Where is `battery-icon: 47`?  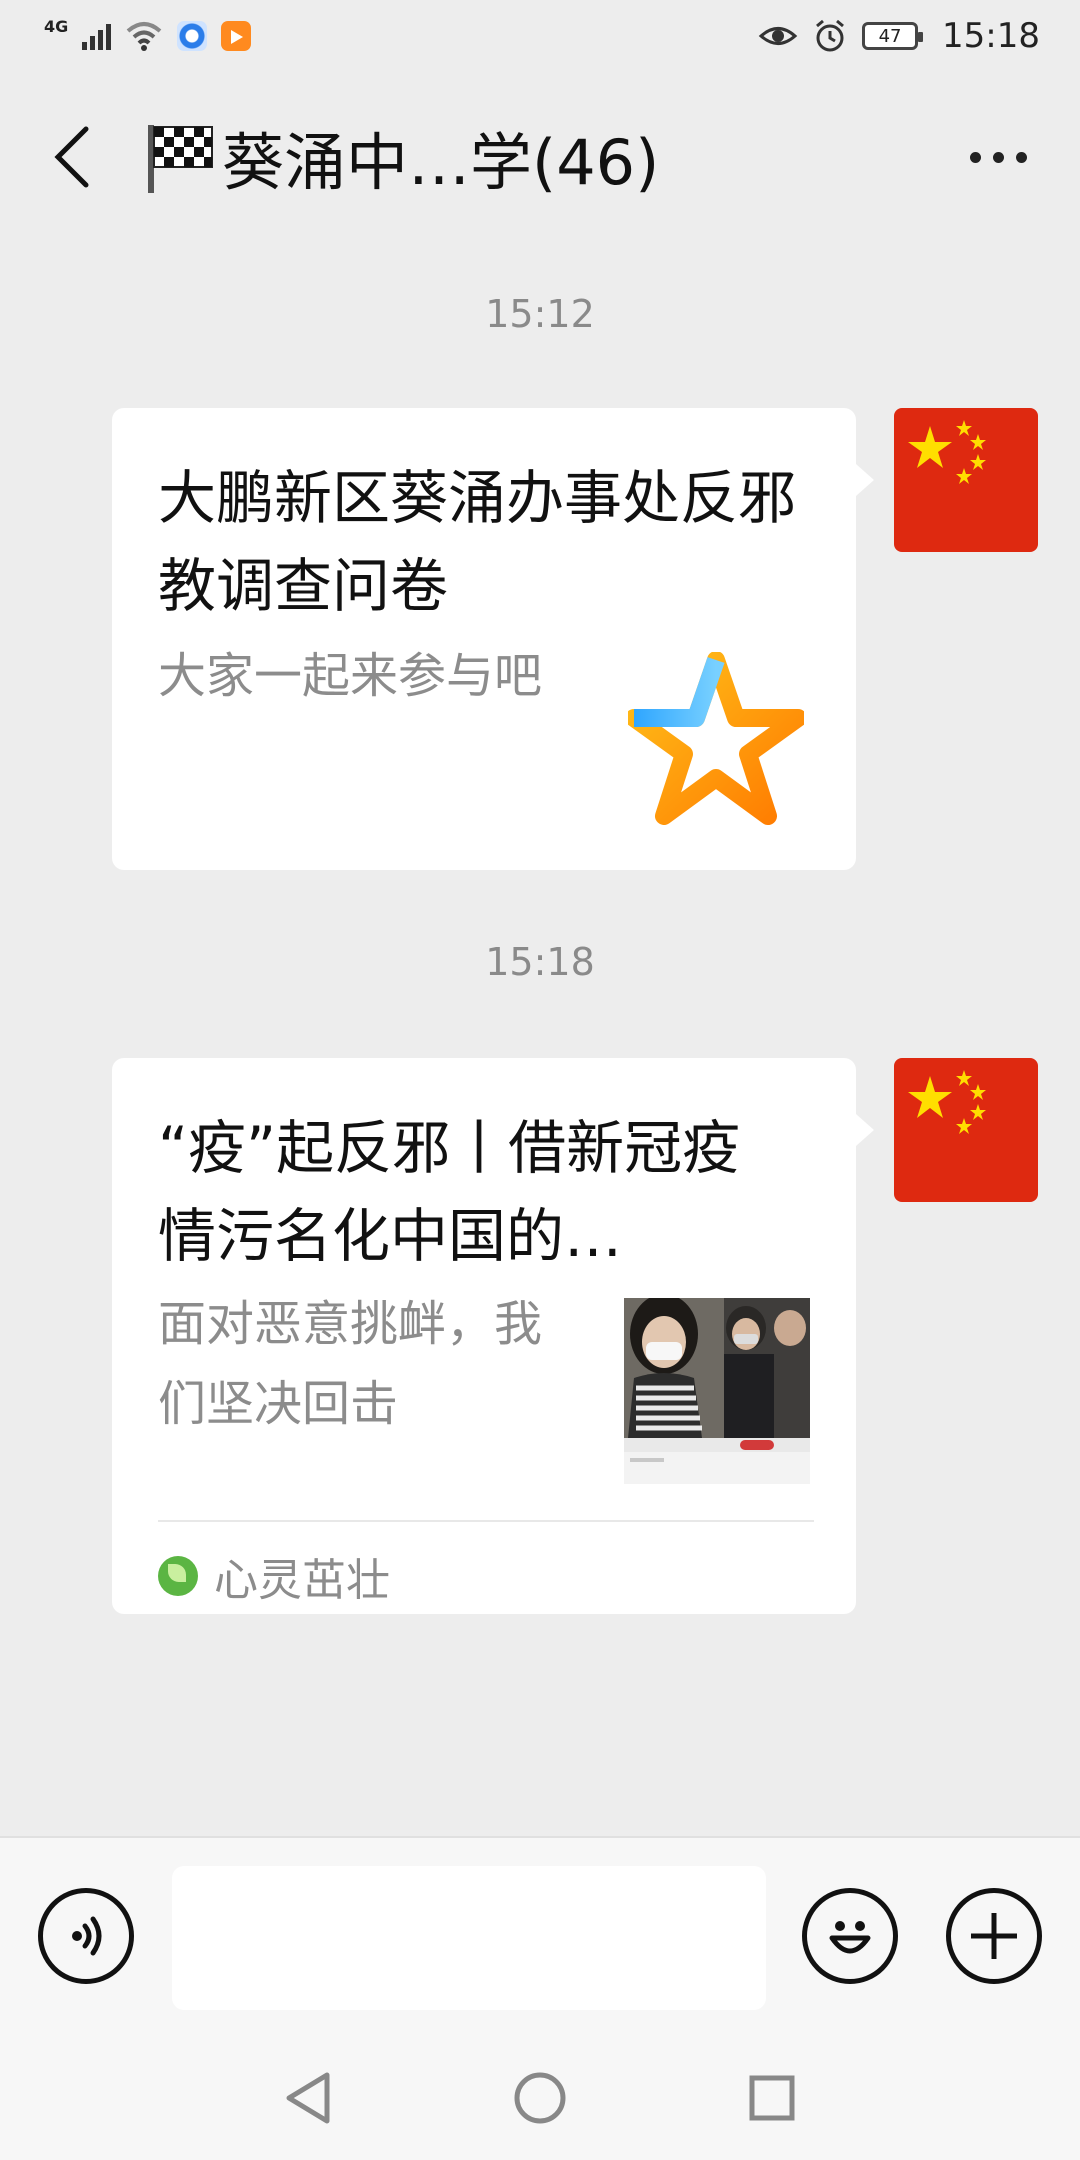
battery-icon: 47 is located at coordinates (893, 36).